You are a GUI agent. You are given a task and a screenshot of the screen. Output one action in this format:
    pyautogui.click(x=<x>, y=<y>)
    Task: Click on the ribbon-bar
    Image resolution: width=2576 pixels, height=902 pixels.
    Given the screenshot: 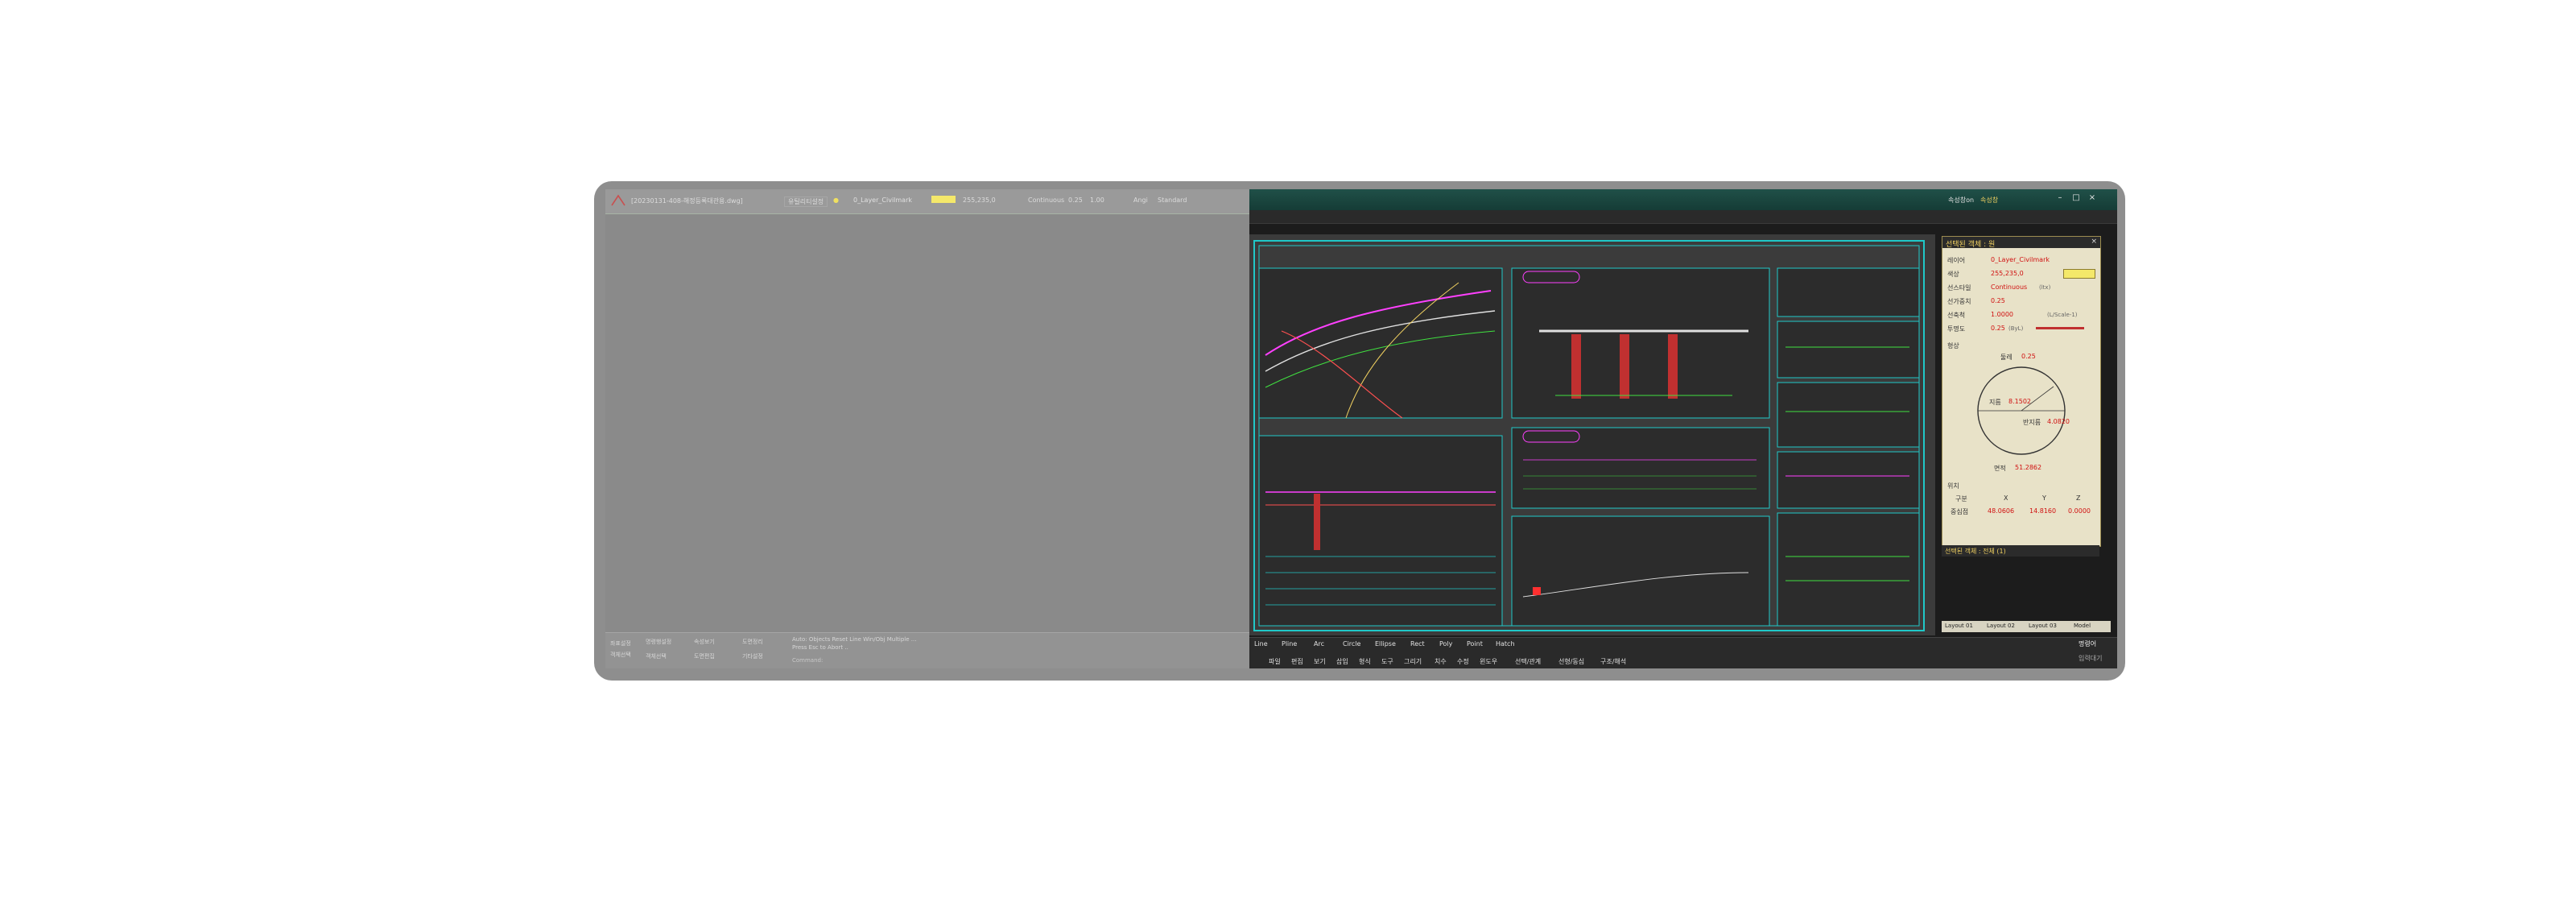 What is the action you would take?
    pyautogui.click(x=1683, y=217)
    